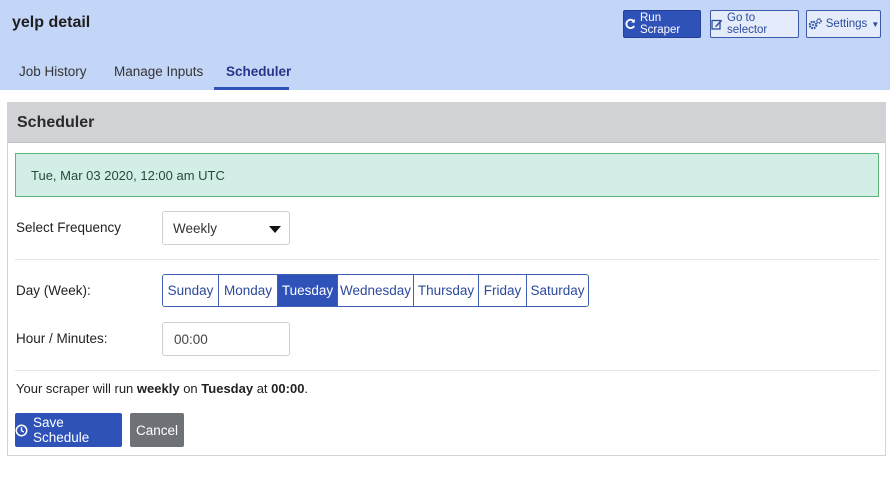 Image resolution: width=890 pixels, height=500 pixels. I want to click on frequency-value: Weekly, so click(195, 228).